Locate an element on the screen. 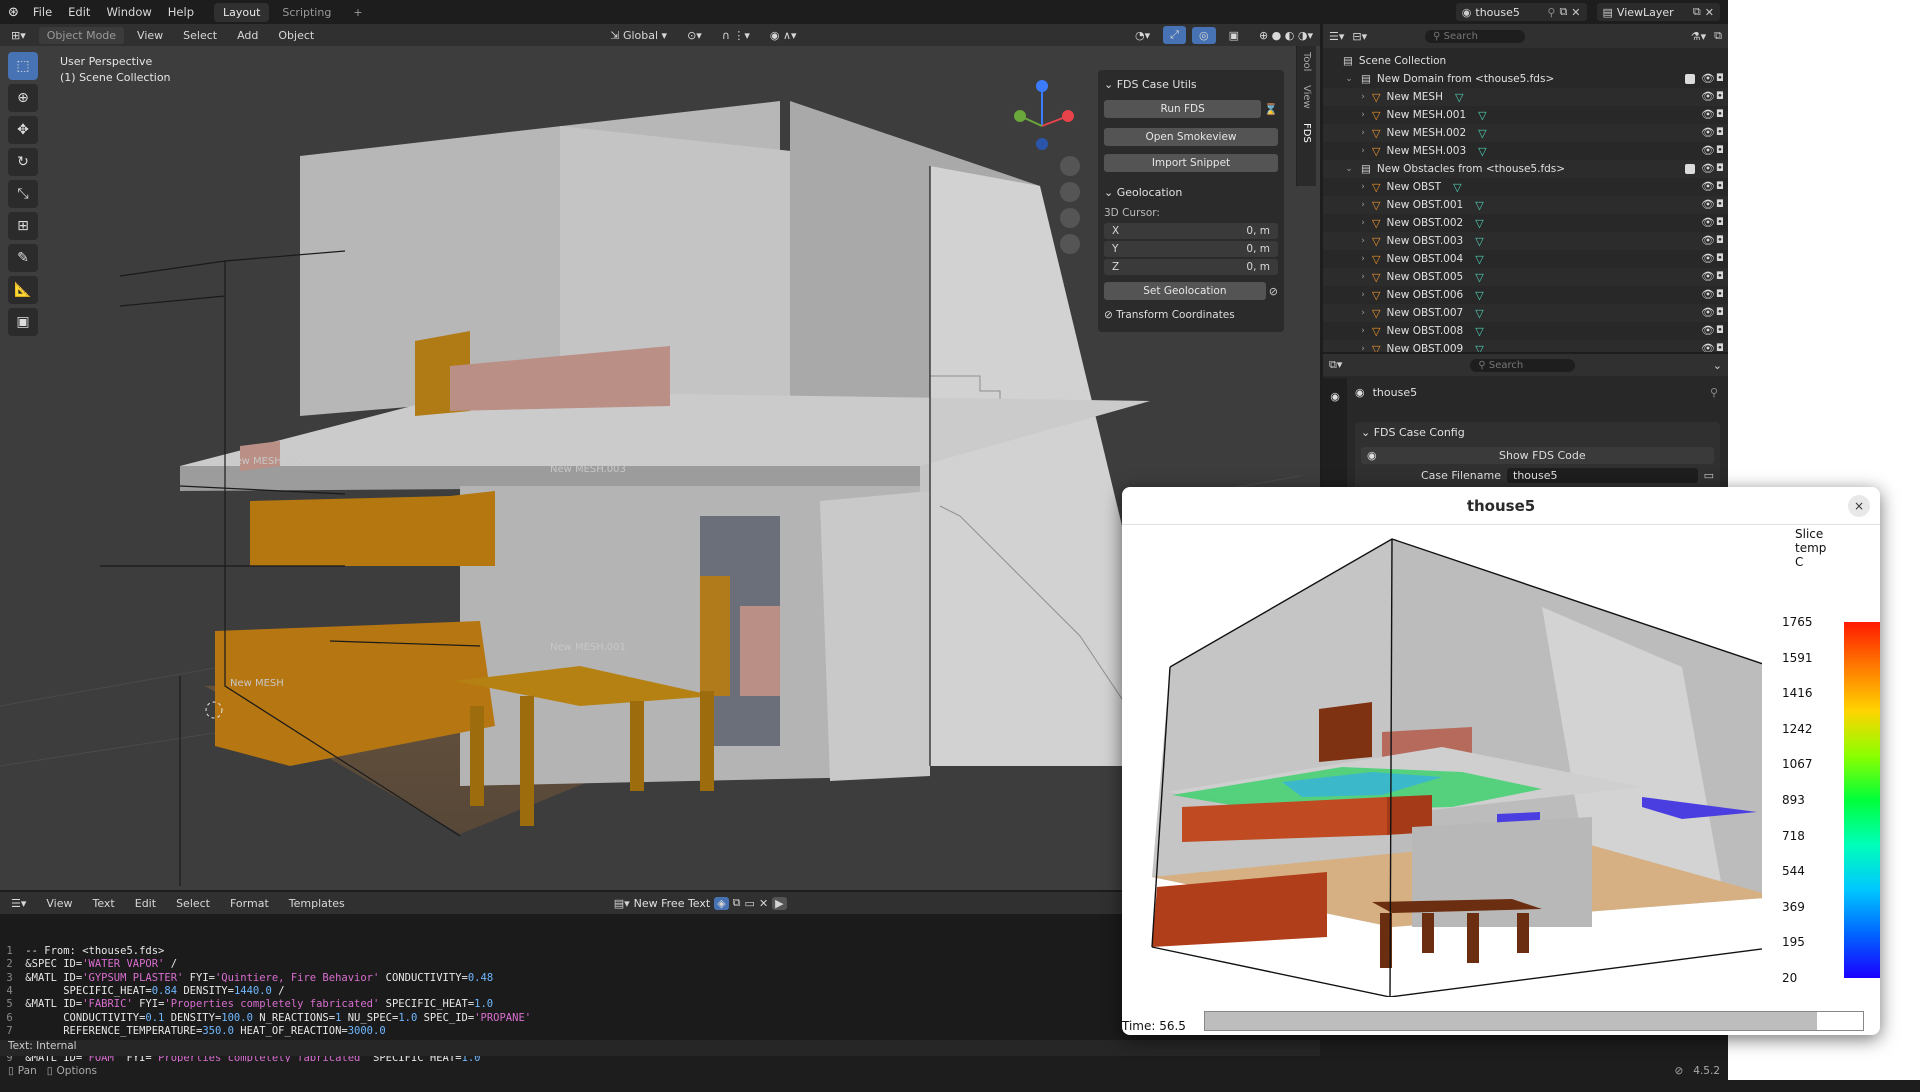 This screenshot has height=1092, width=1920. outliner-object: › ▽ New OBST.003 ▽ 👁 ◘ is located at coordinates (1525, 241).